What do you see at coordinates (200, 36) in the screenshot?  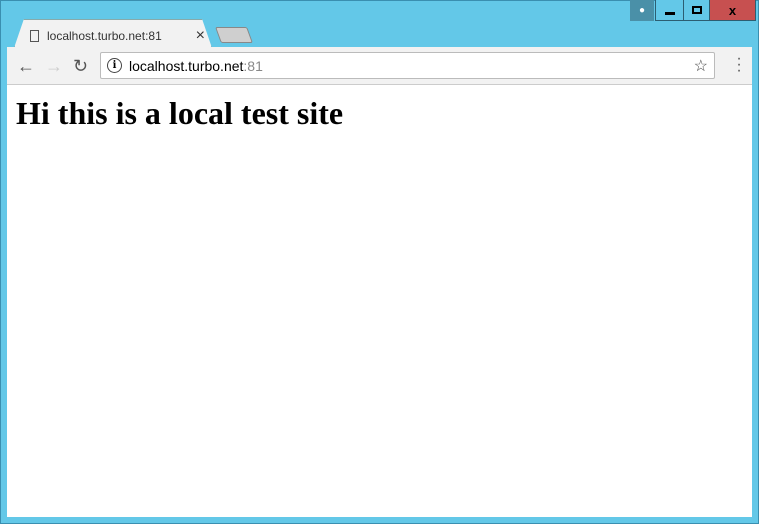 I see `tab-close-button: ×` at bounding box center [200, 36].